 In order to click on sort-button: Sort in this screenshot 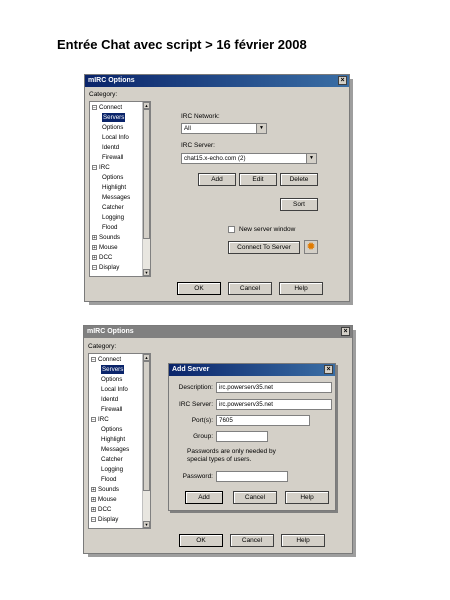, I will do `click(299, 204)`.